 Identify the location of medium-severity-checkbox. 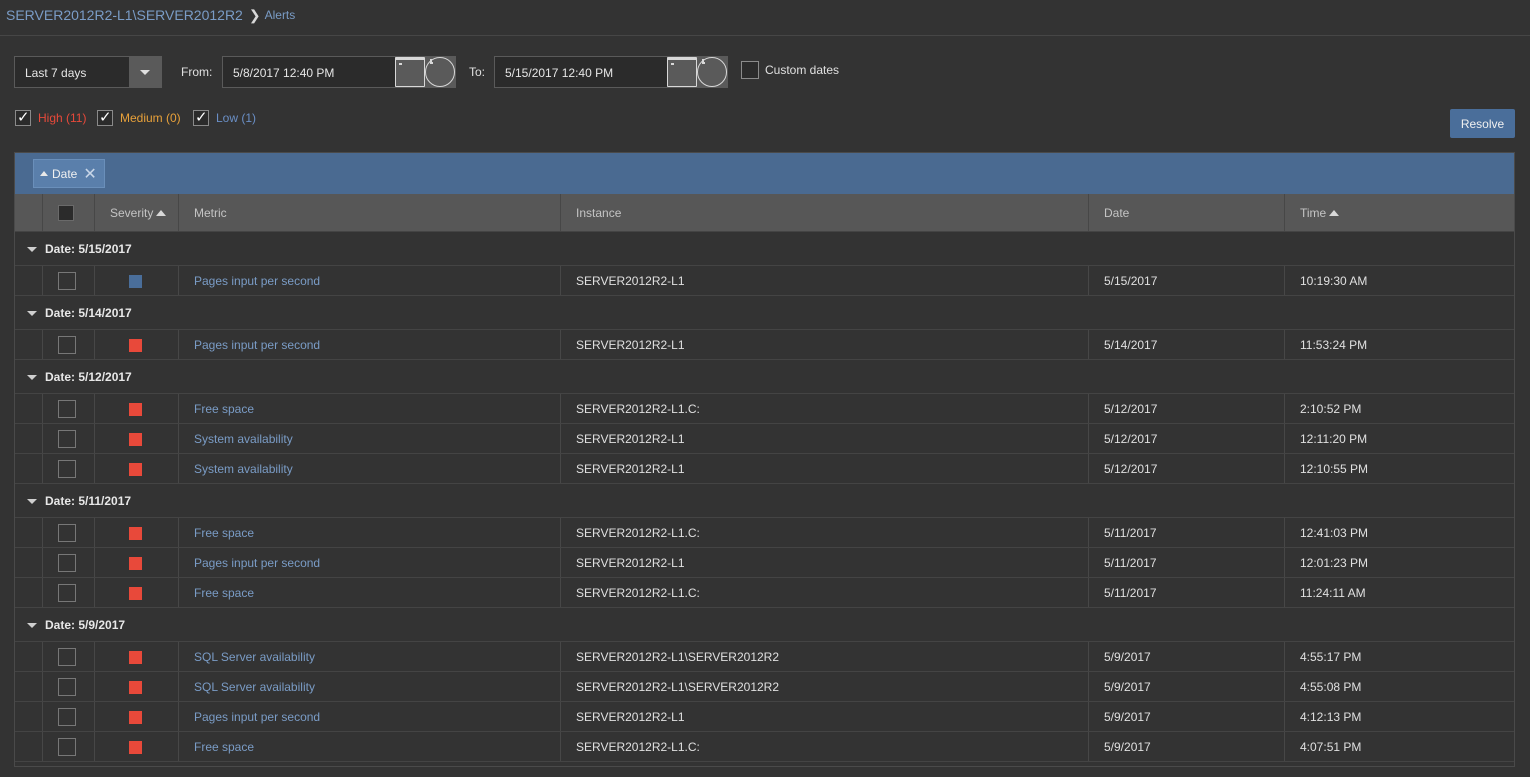
(105, 117).